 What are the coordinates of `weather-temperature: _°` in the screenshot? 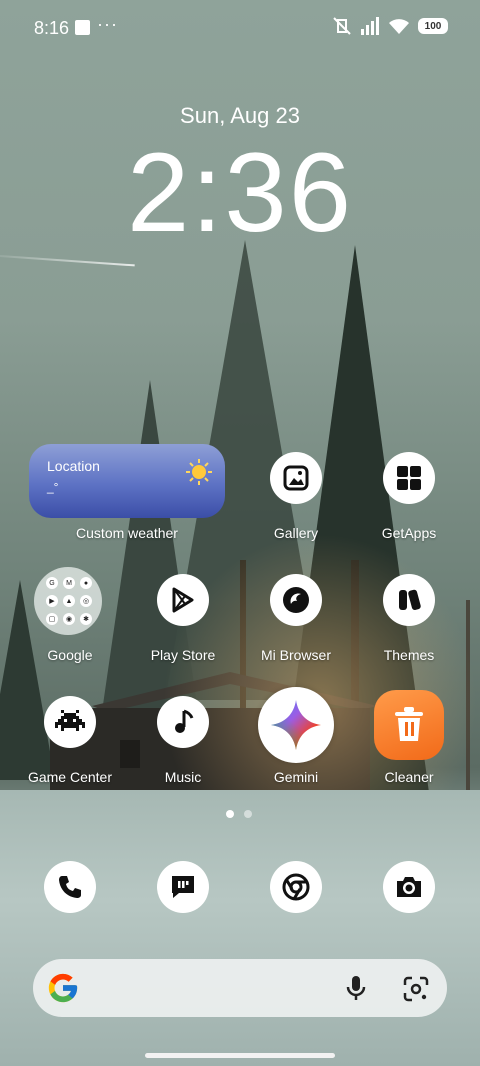 It's located at (53, 487).